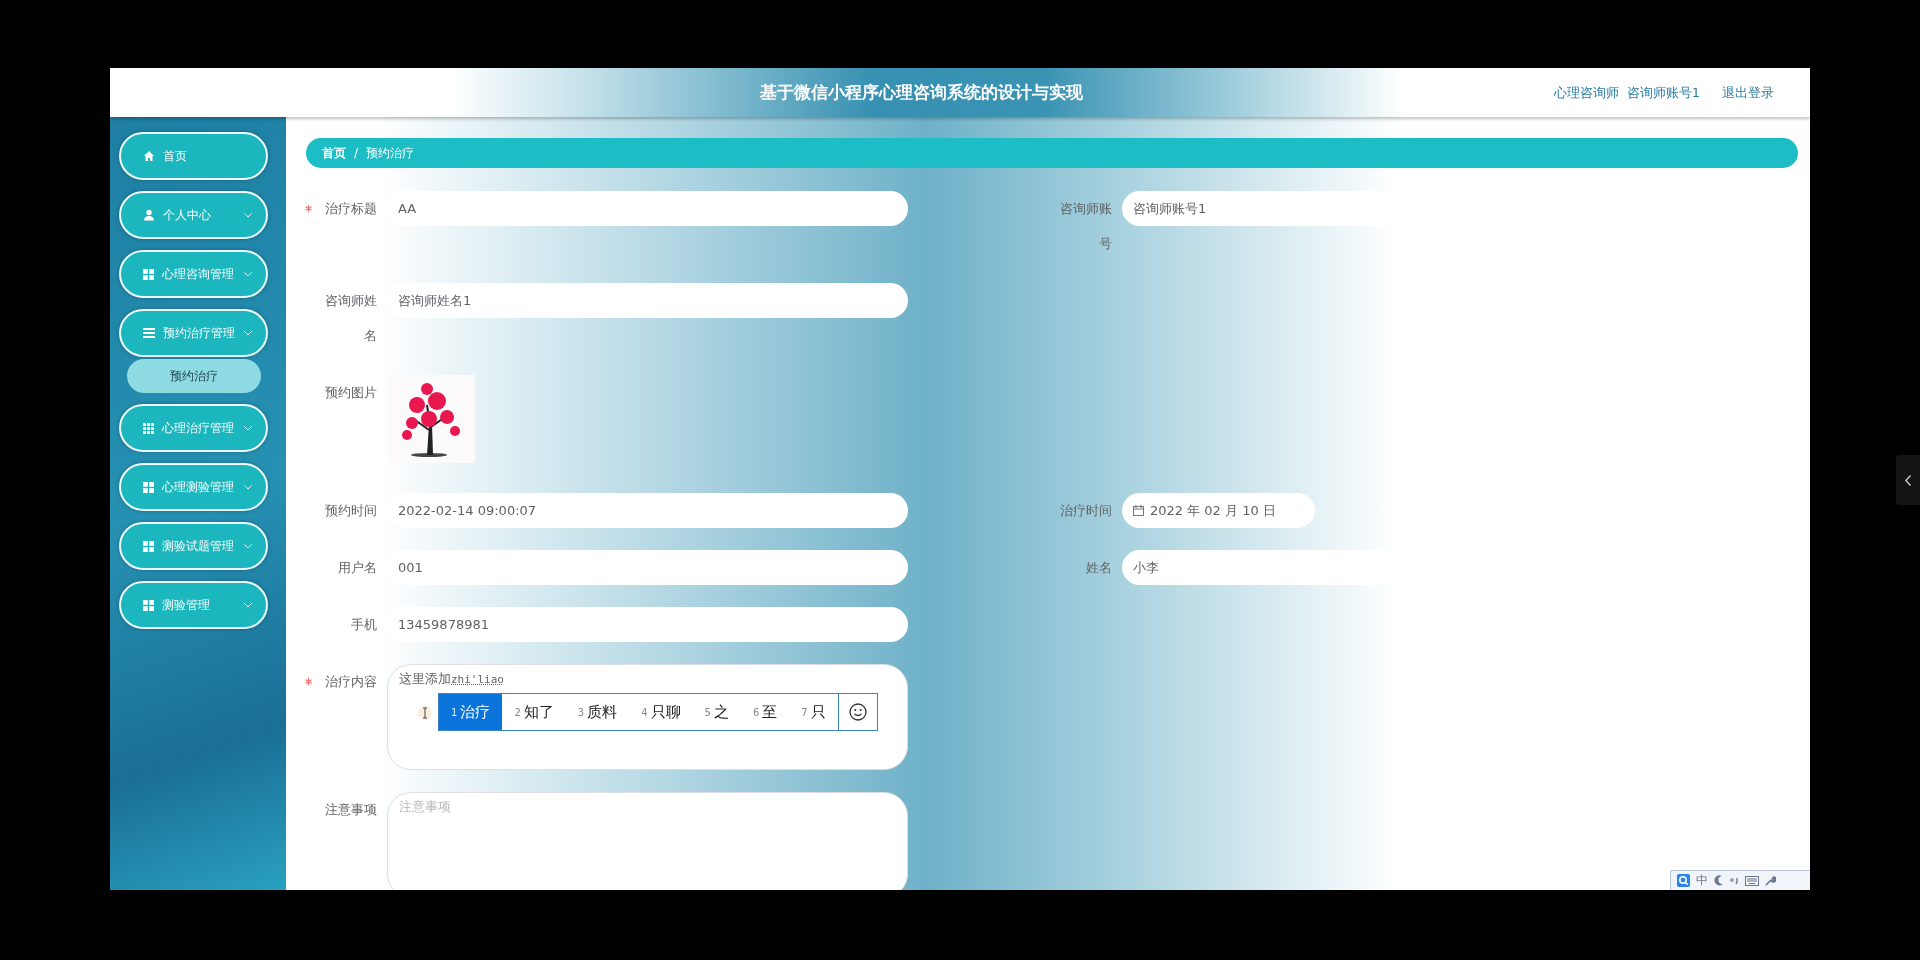  Describe the element at coordinates (1586, 92) in the screenshot. I see `user-role: 心理咨询师` at that location.